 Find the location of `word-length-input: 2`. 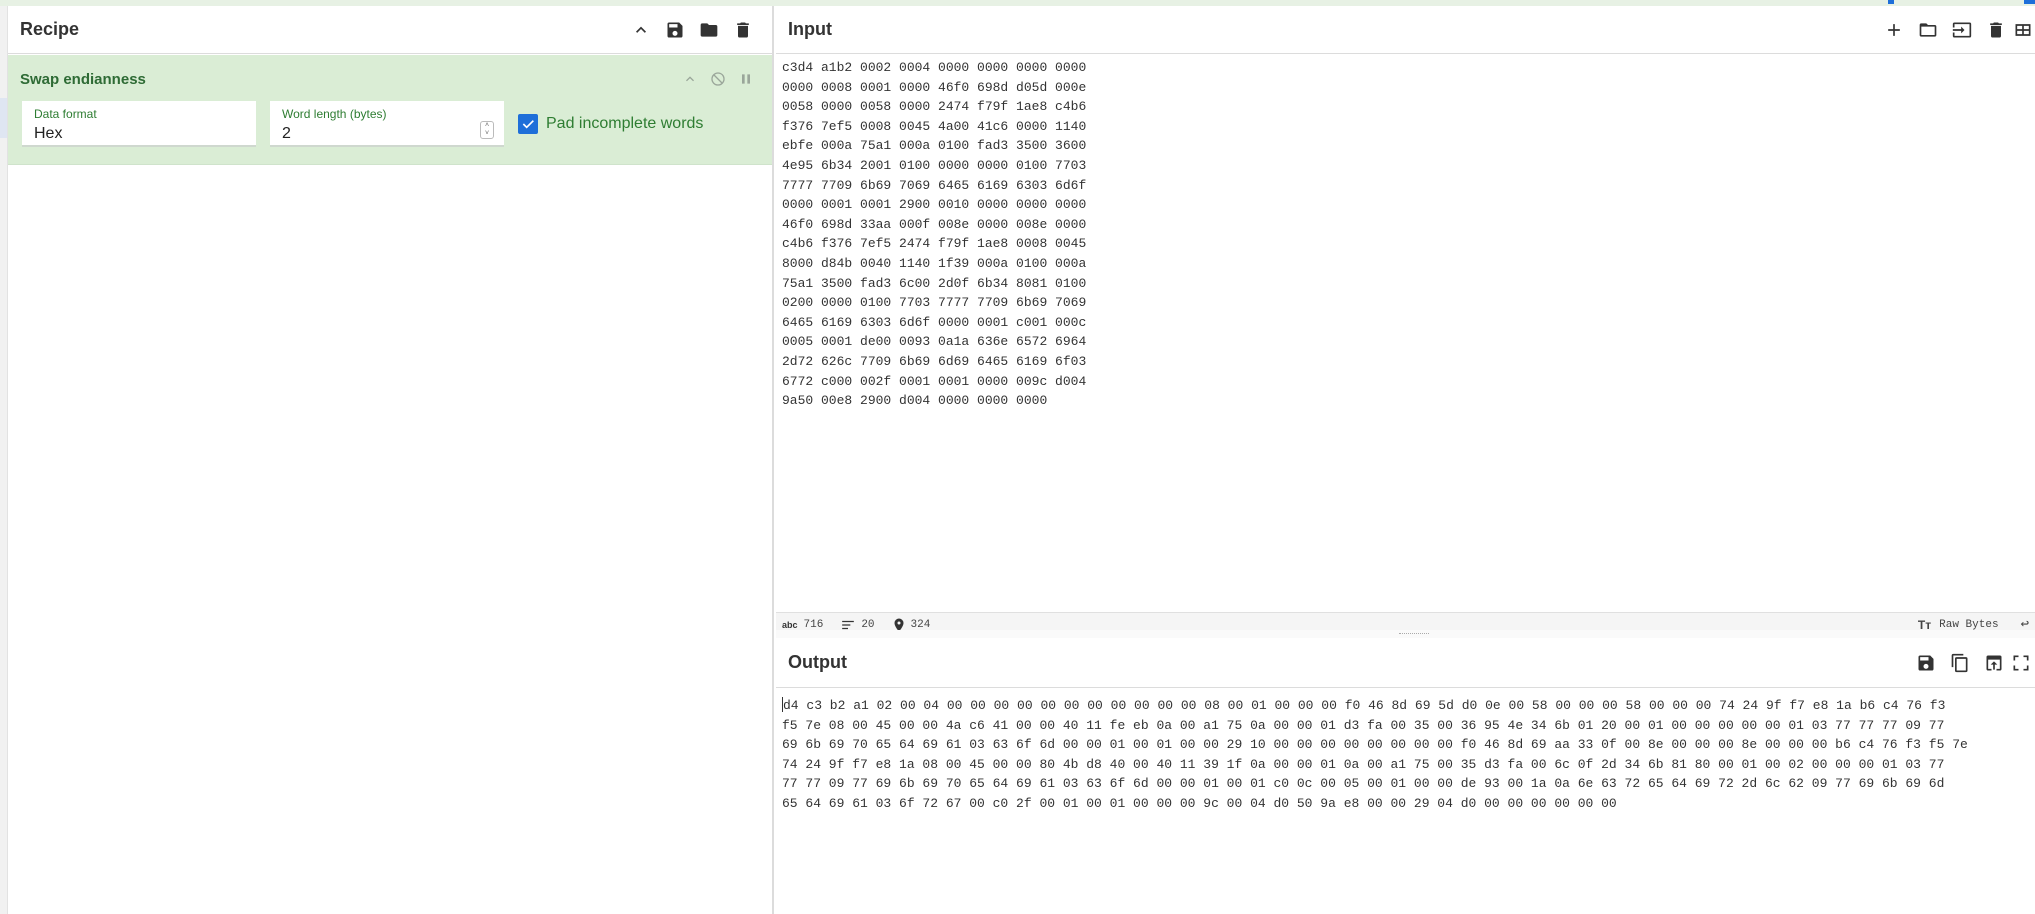

word-length-input: 2 is located at coordinates (387, 134).